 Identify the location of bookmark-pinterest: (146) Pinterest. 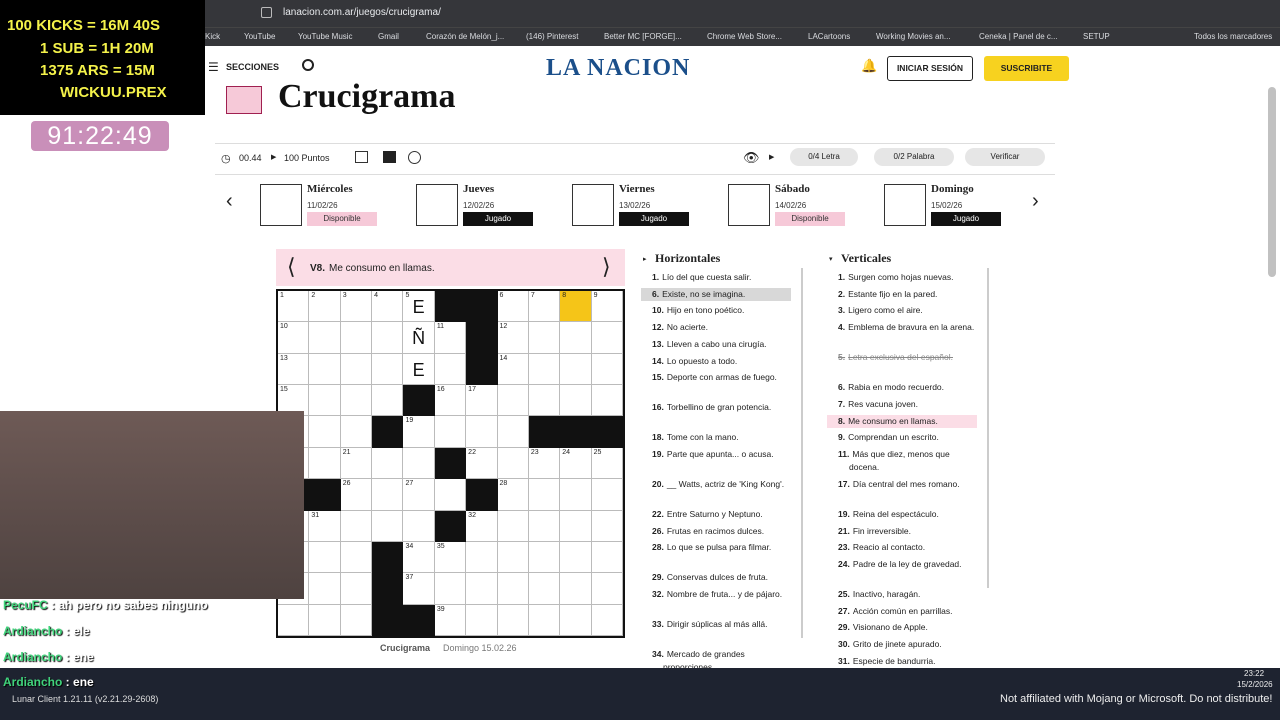
(552, 36).